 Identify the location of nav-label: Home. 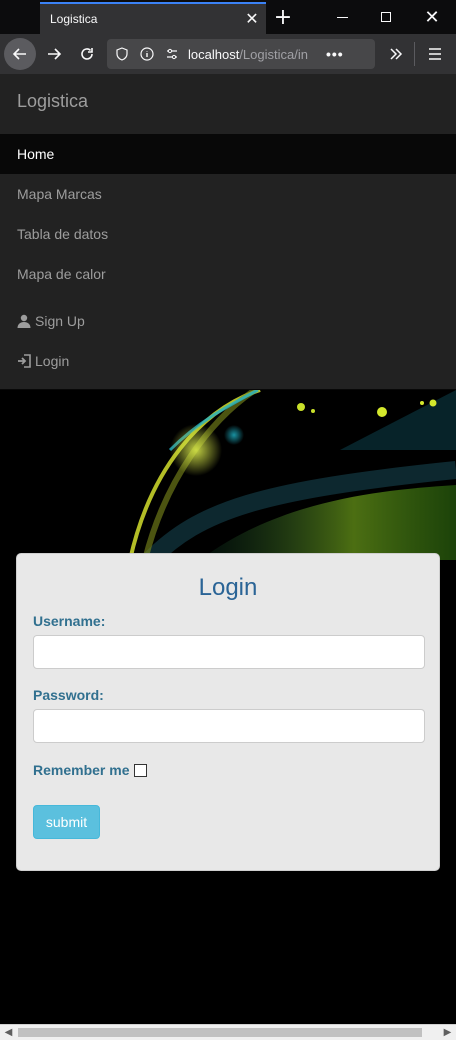
(36, 154).